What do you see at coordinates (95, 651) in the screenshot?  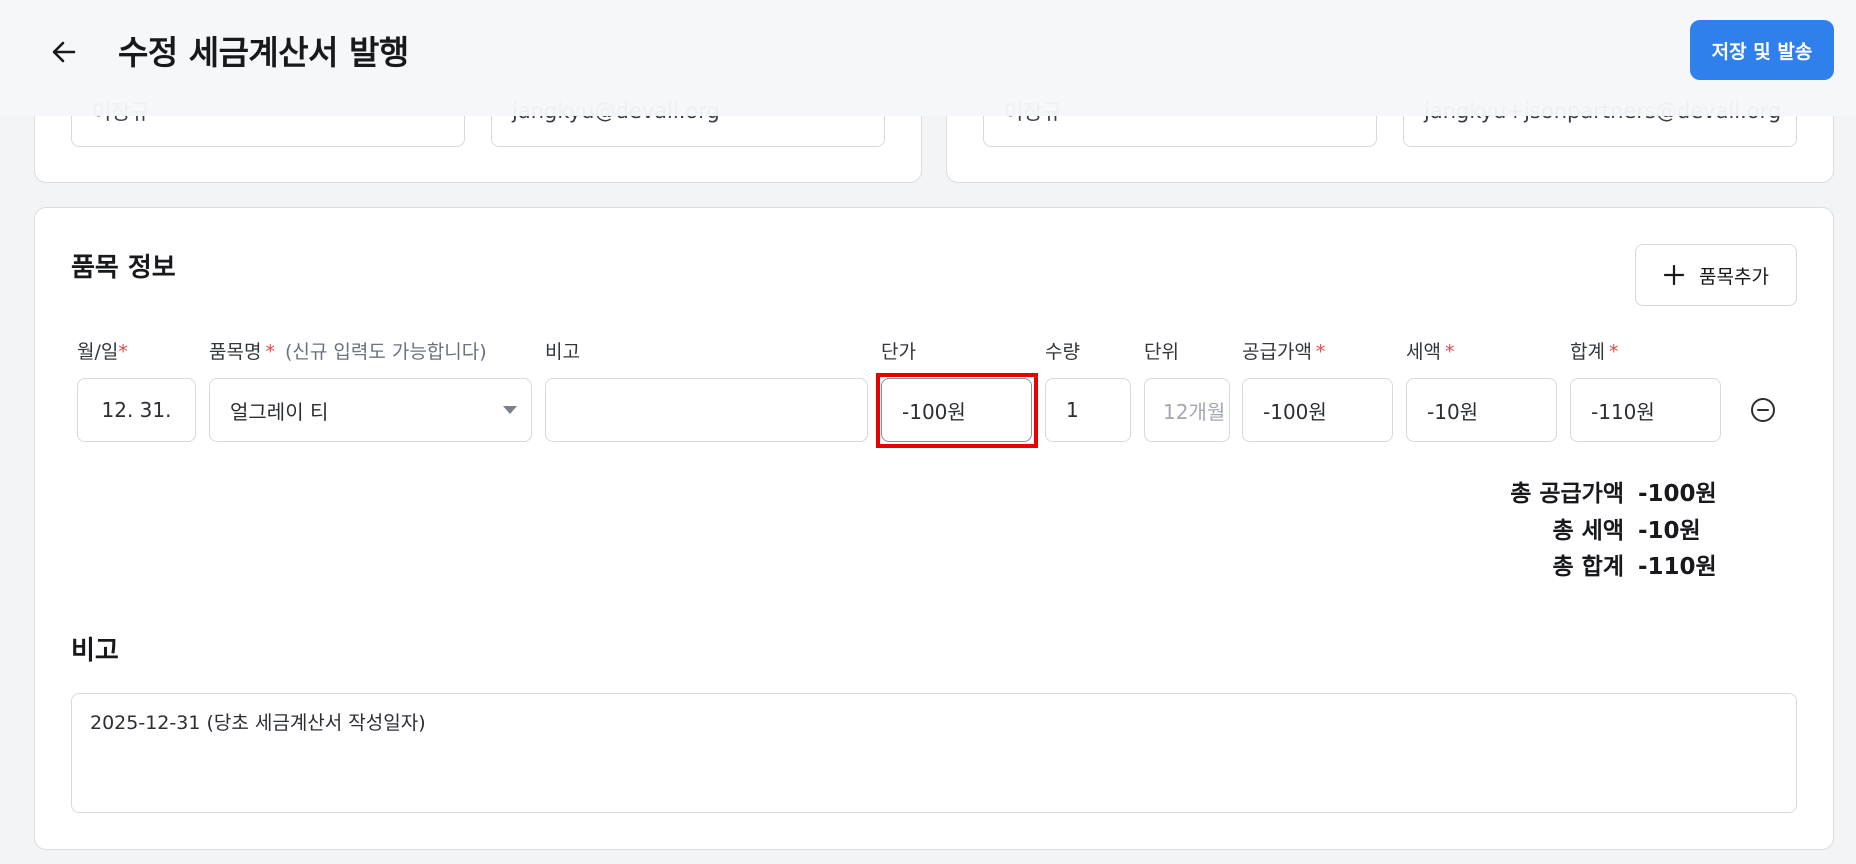 I see `memo-title: 비고` at bounding box center [95, 651].